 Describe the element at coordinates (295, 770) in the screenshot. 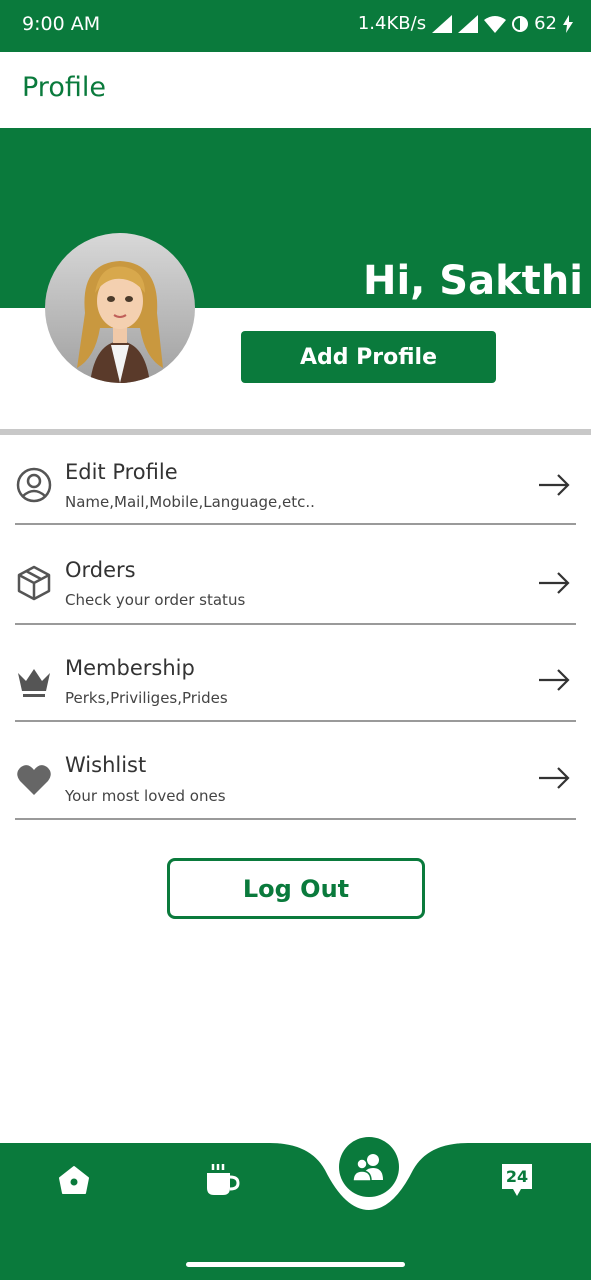

I see `menu-item-wishlist: Wishlist Your most loved ones` at that location.